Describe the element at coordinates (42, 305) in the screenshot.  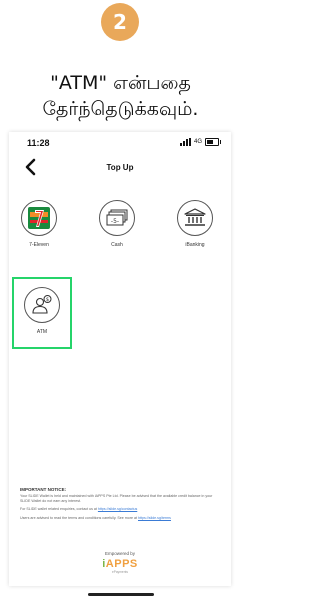
I see `atm-user-icon: $` at that location.